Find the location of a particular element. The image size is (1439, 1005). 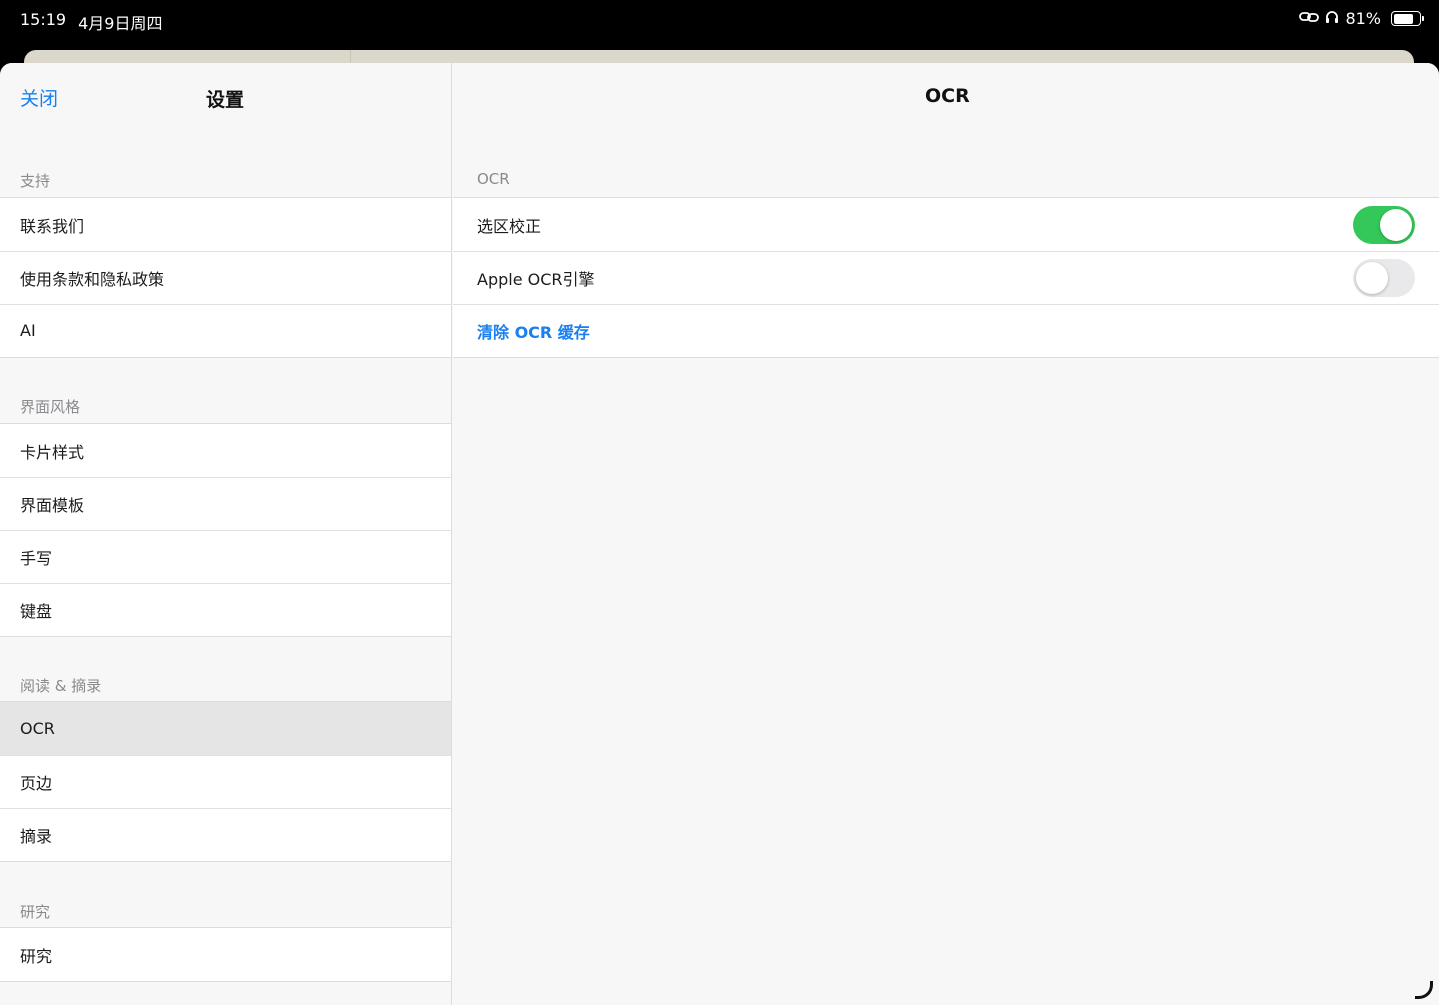

sidebar-item-label: 使用条款和隐私政策 is located at coordinates (92, 279).